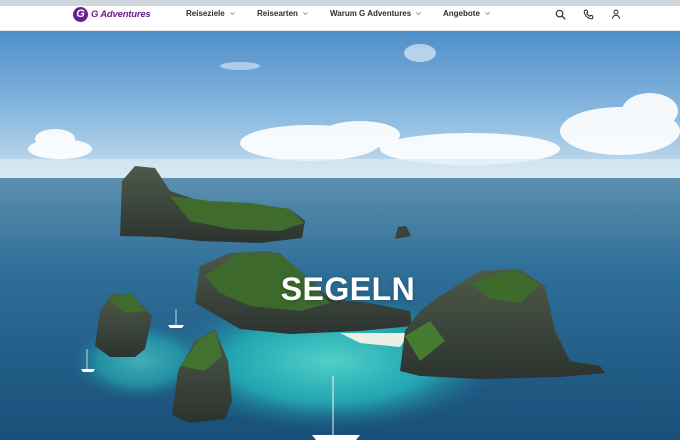  I want to click on search-button, so click(560, 14).